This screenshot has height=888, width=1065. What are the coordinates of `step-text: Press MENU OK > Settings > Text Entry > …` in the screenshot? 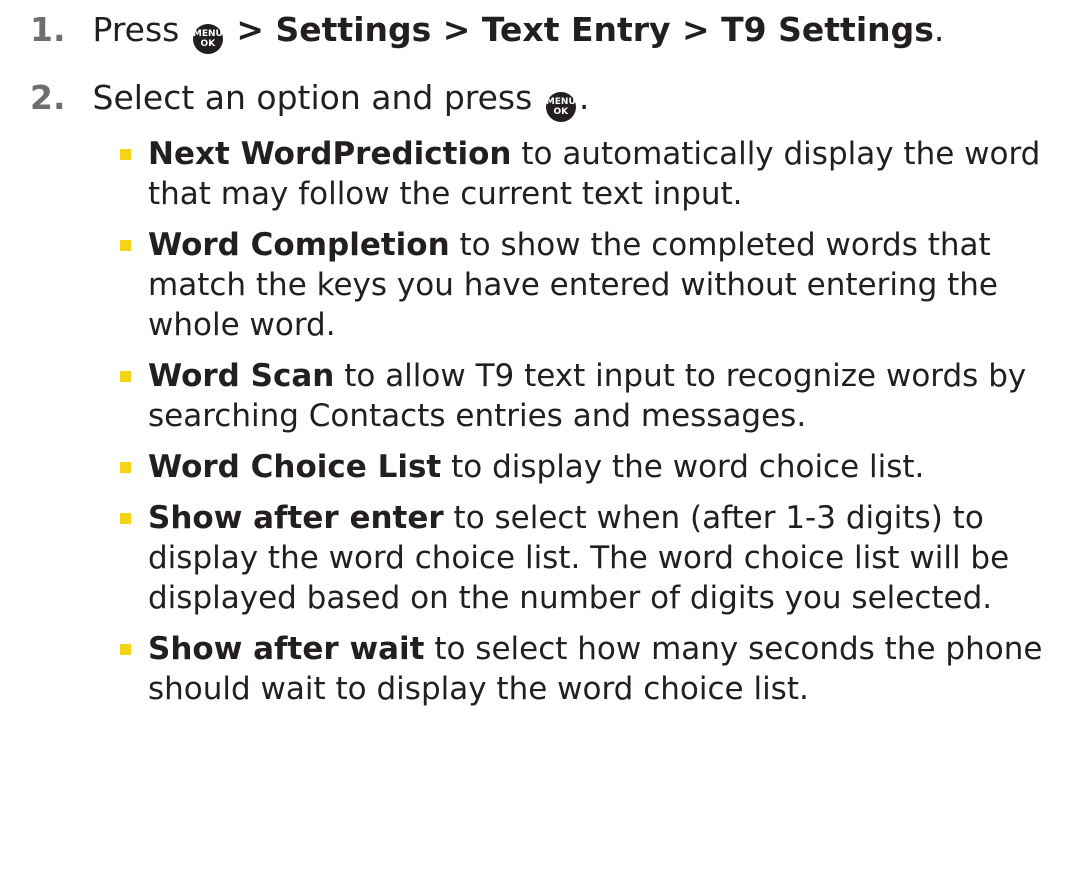 It's located at (518, 32).